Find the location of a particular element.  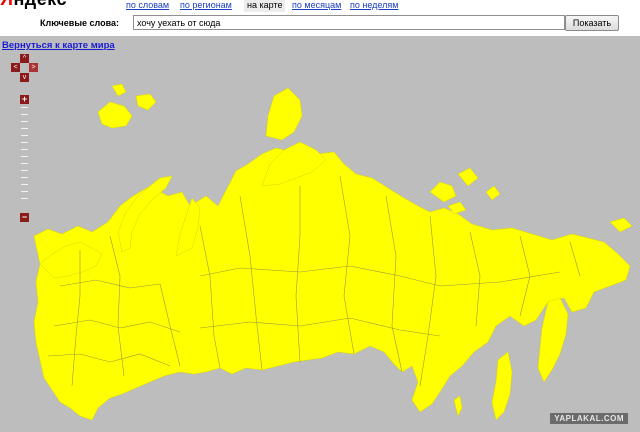

kuril-islands is located at coordinates (458, 406).